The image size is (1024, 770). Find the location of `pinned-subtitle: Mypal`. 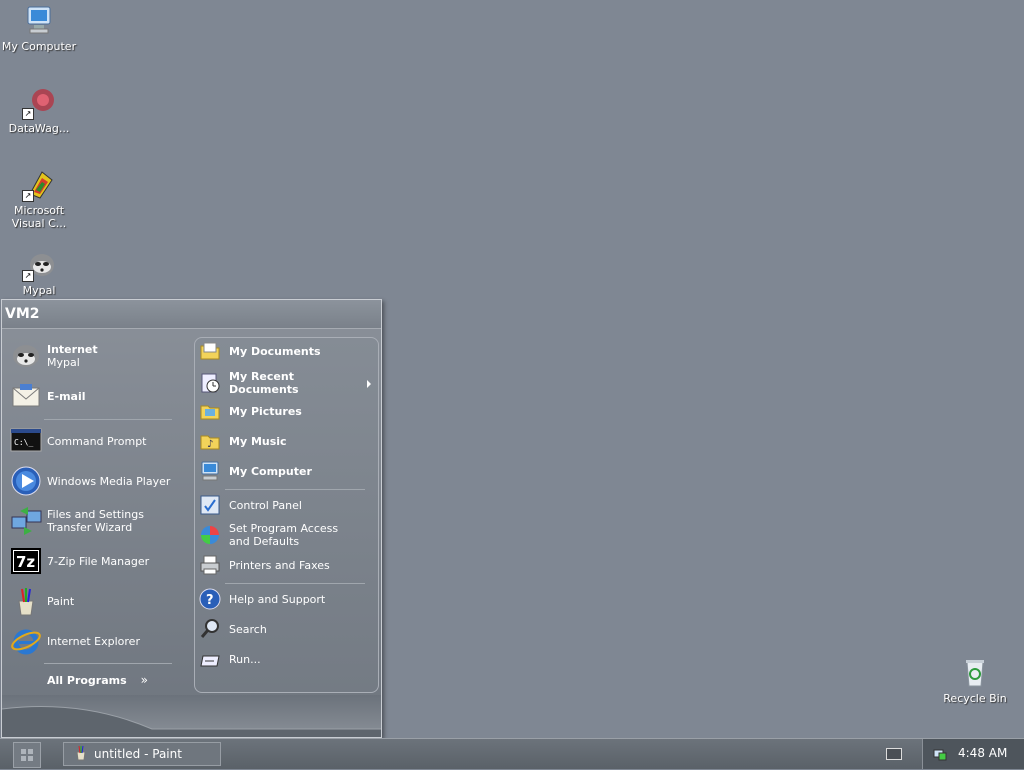

pinned-subtitle: Mypal is located at coordinates (63, 362).